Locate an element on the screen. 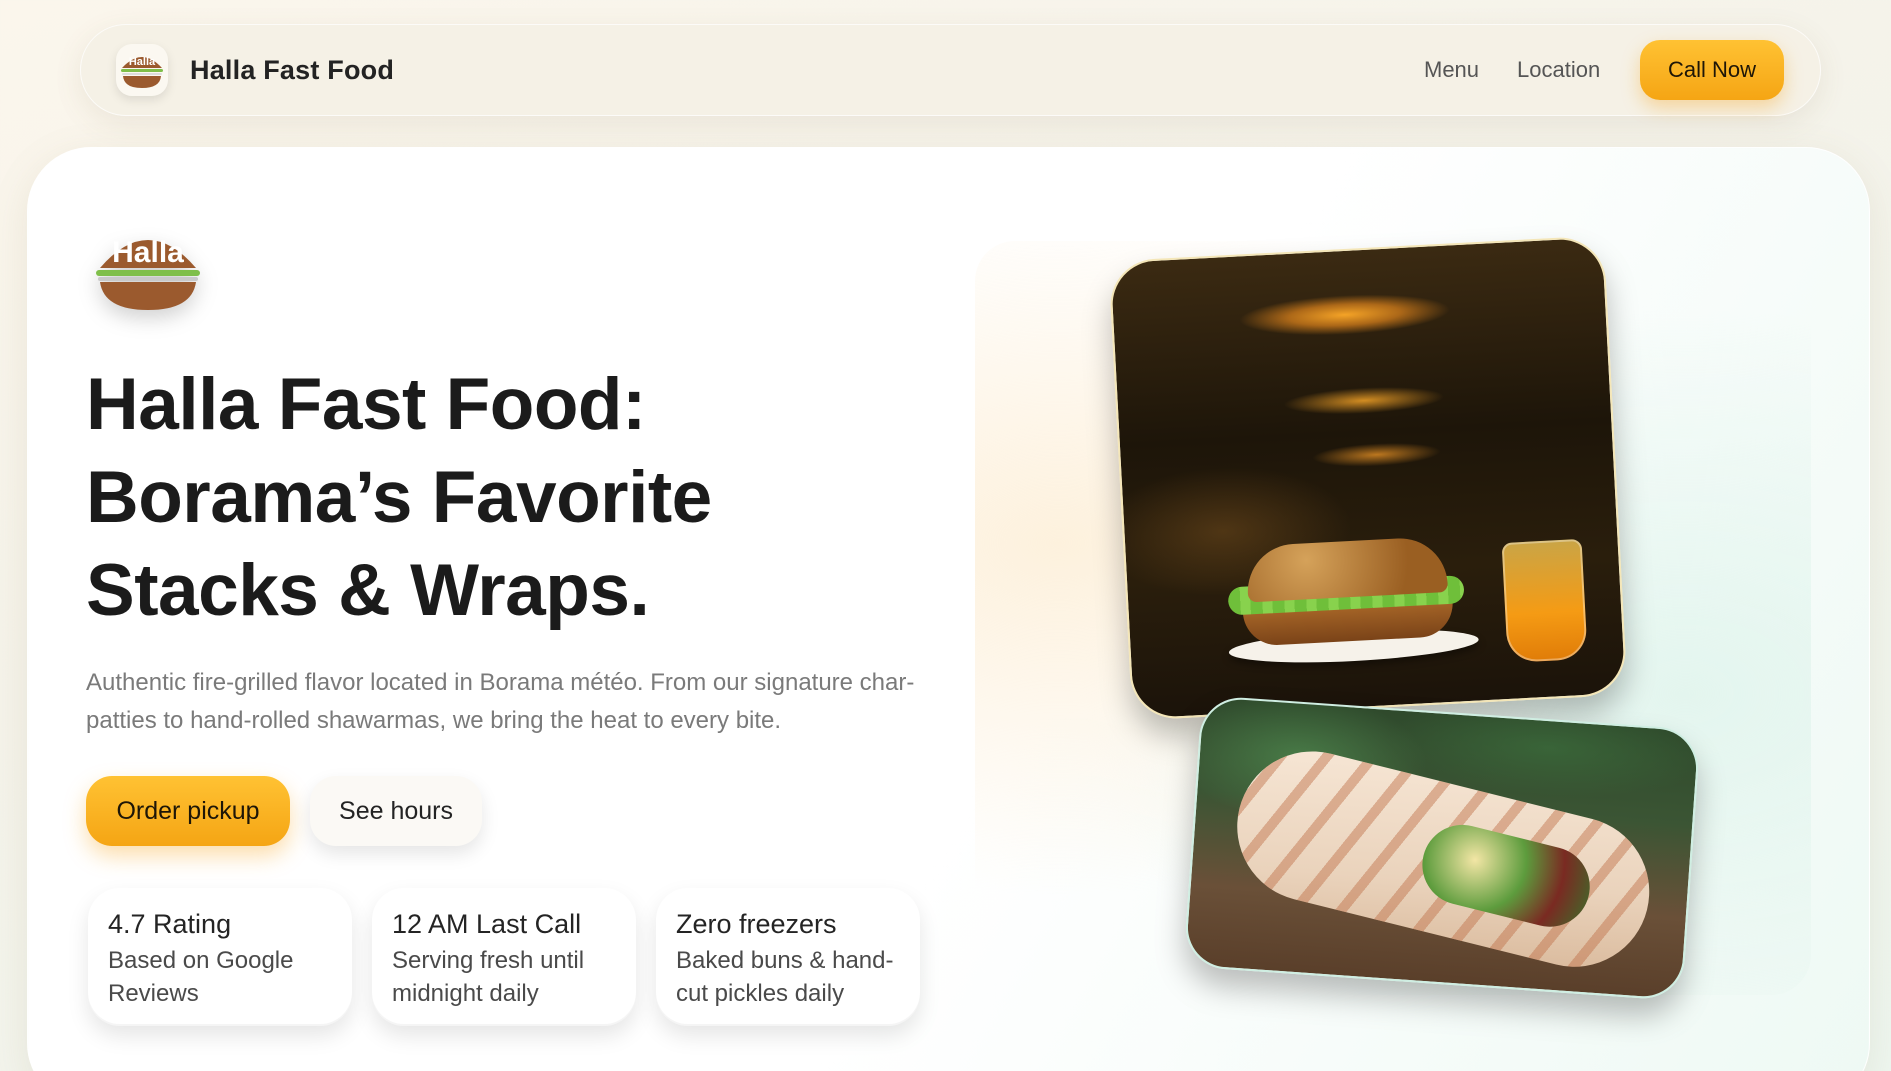  wrap-shape is located at coordinates (1443, 859).